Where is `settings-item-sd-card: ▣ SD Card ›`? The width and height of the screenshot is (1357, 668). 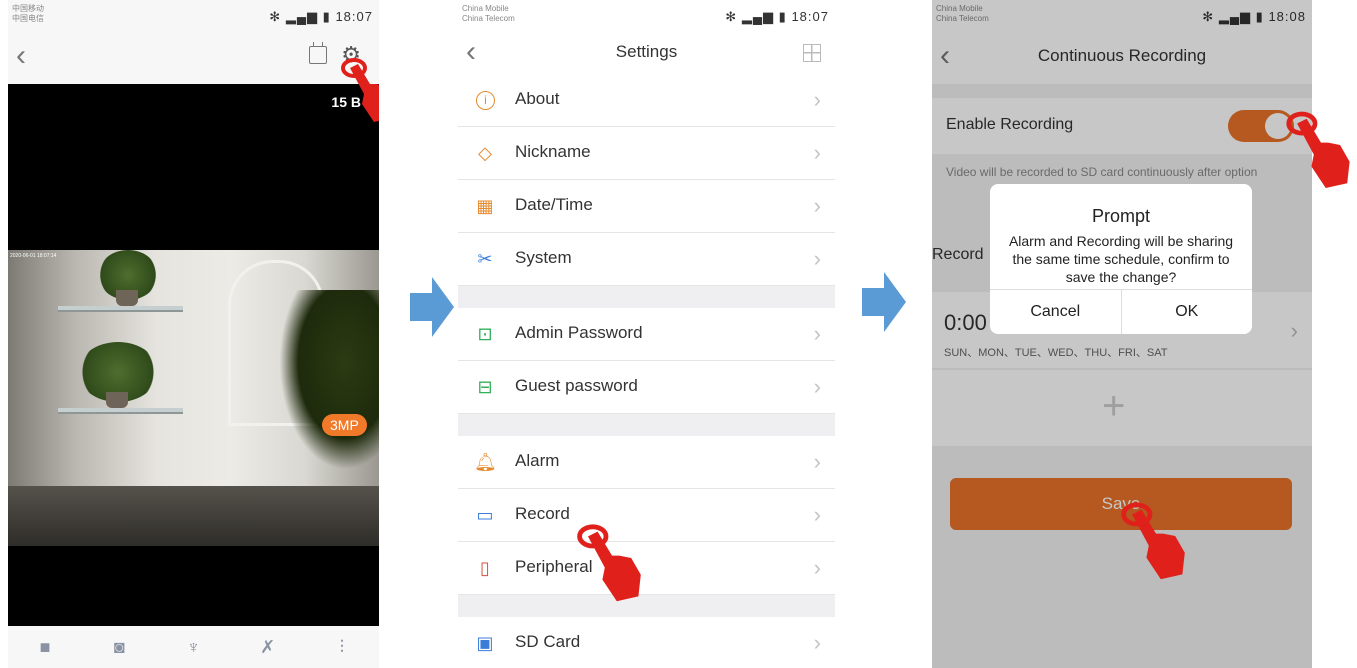
settings-item-sd-card: ▣ SD Card › is located at coordinates (646, 642).